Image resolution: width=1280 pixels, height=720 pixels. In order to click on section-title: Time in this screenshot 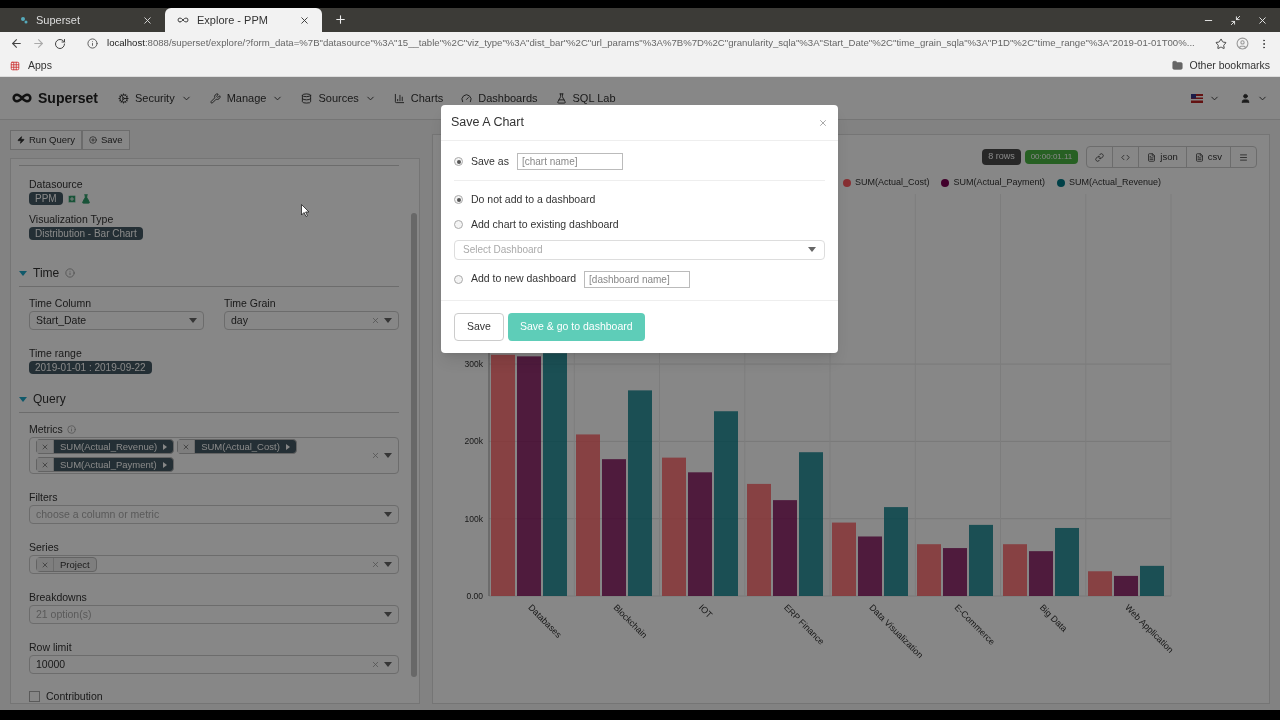, I will do `click(46, 273)`.